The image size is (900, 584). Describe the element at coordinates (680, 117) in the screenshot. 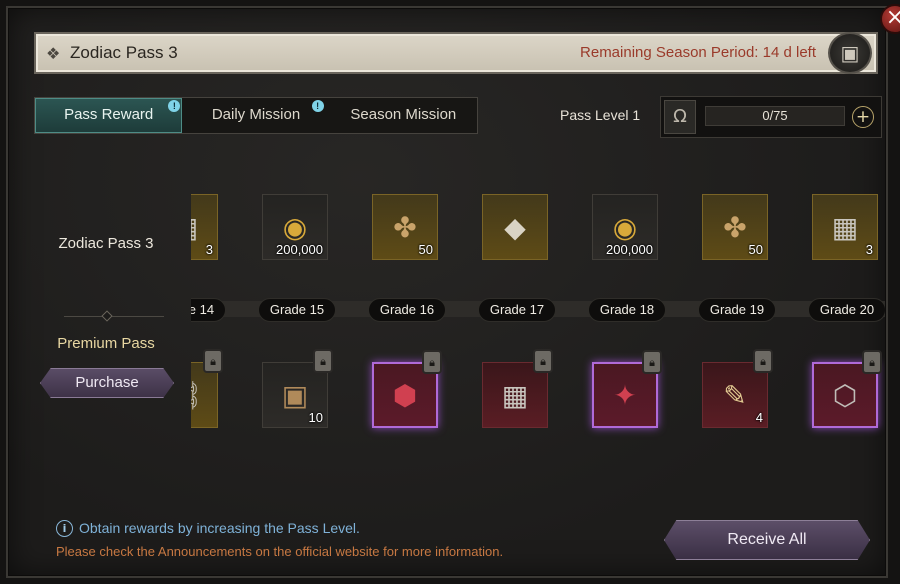

I see `horseshoe-icon: Ω` at that location.